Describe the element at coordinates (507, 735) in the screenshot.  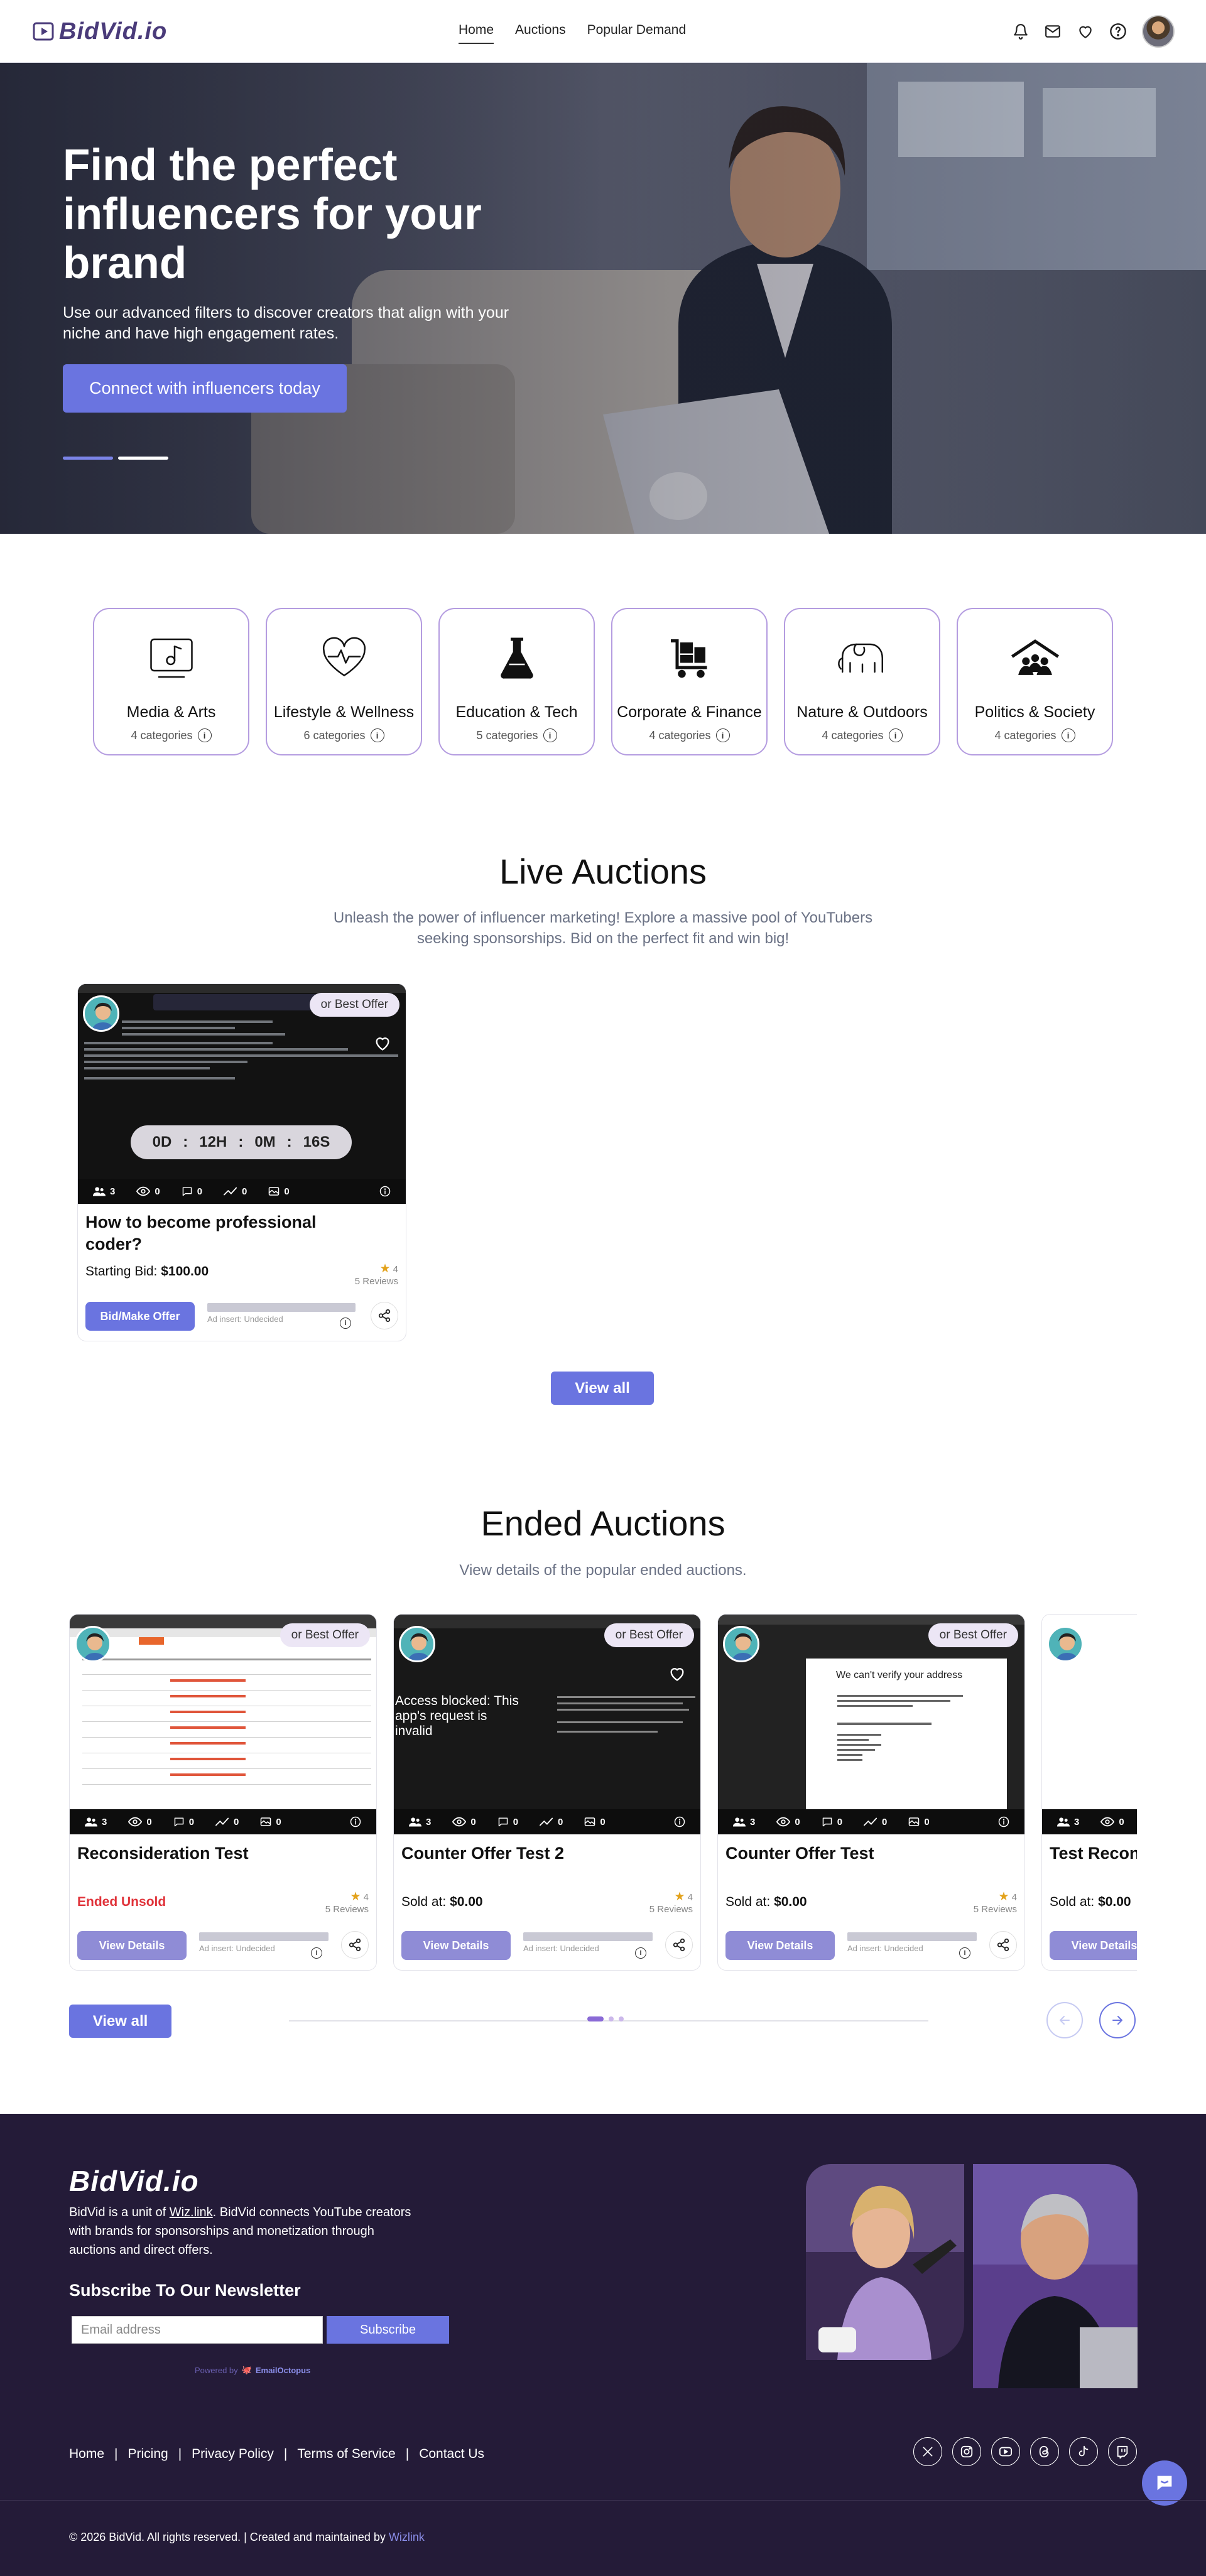
I see `category-count-text: 5 categories` at that location.